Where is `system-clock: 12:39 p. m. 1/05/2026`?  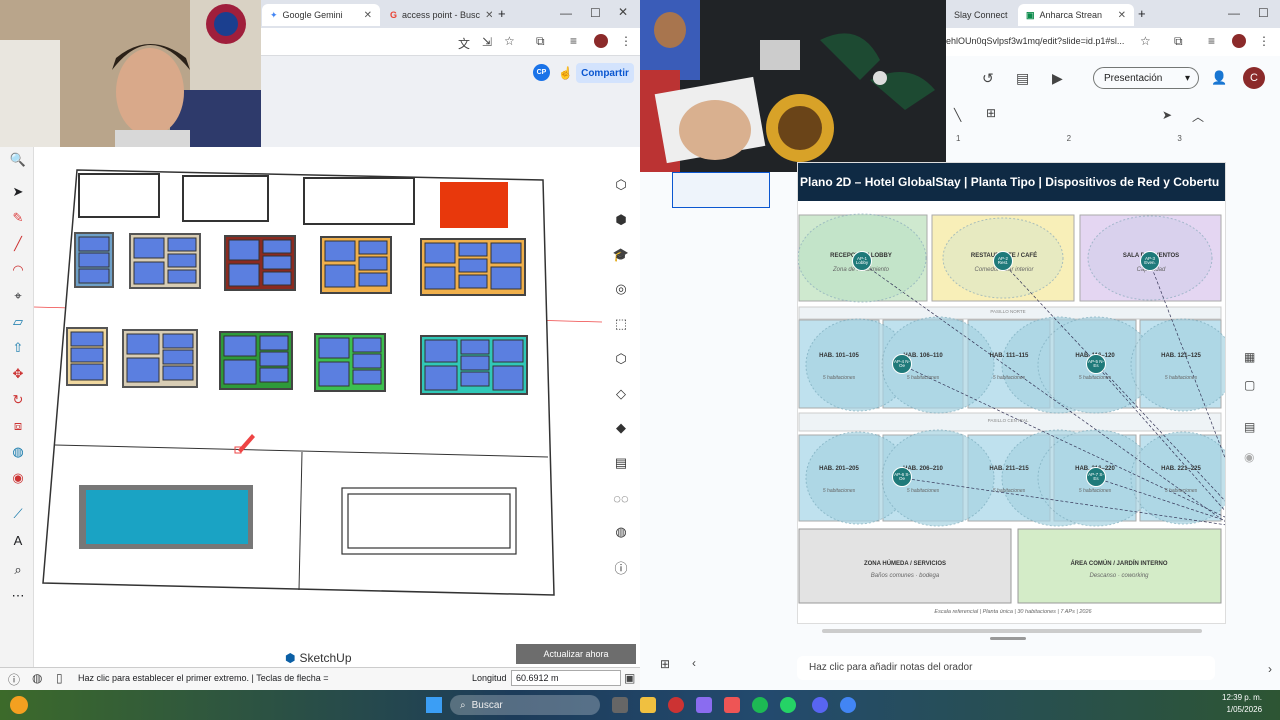
system-clock: 12:39 p. m. 1/05/2026 is located at coordinates (1242, 704).